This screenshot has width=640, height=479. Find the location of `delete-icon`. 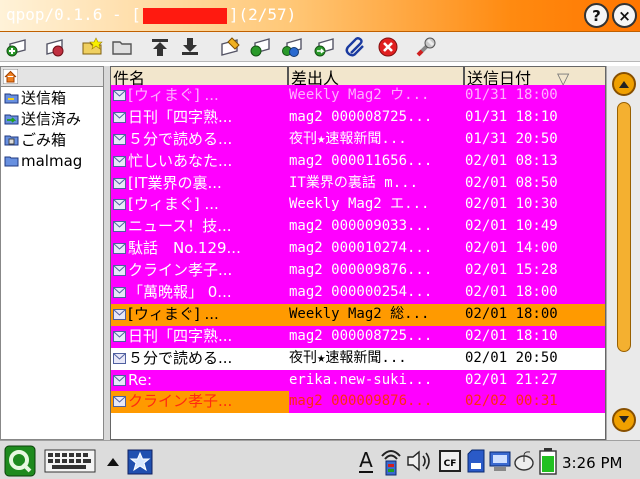

delete-icon is located at coordinates (388, 47).